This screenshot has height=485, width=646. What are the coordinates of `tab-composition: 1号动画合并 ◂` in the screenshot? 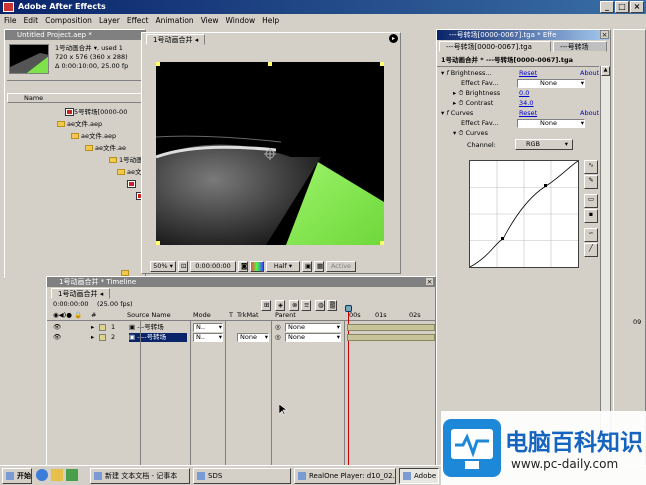 It's located at (176, 39).